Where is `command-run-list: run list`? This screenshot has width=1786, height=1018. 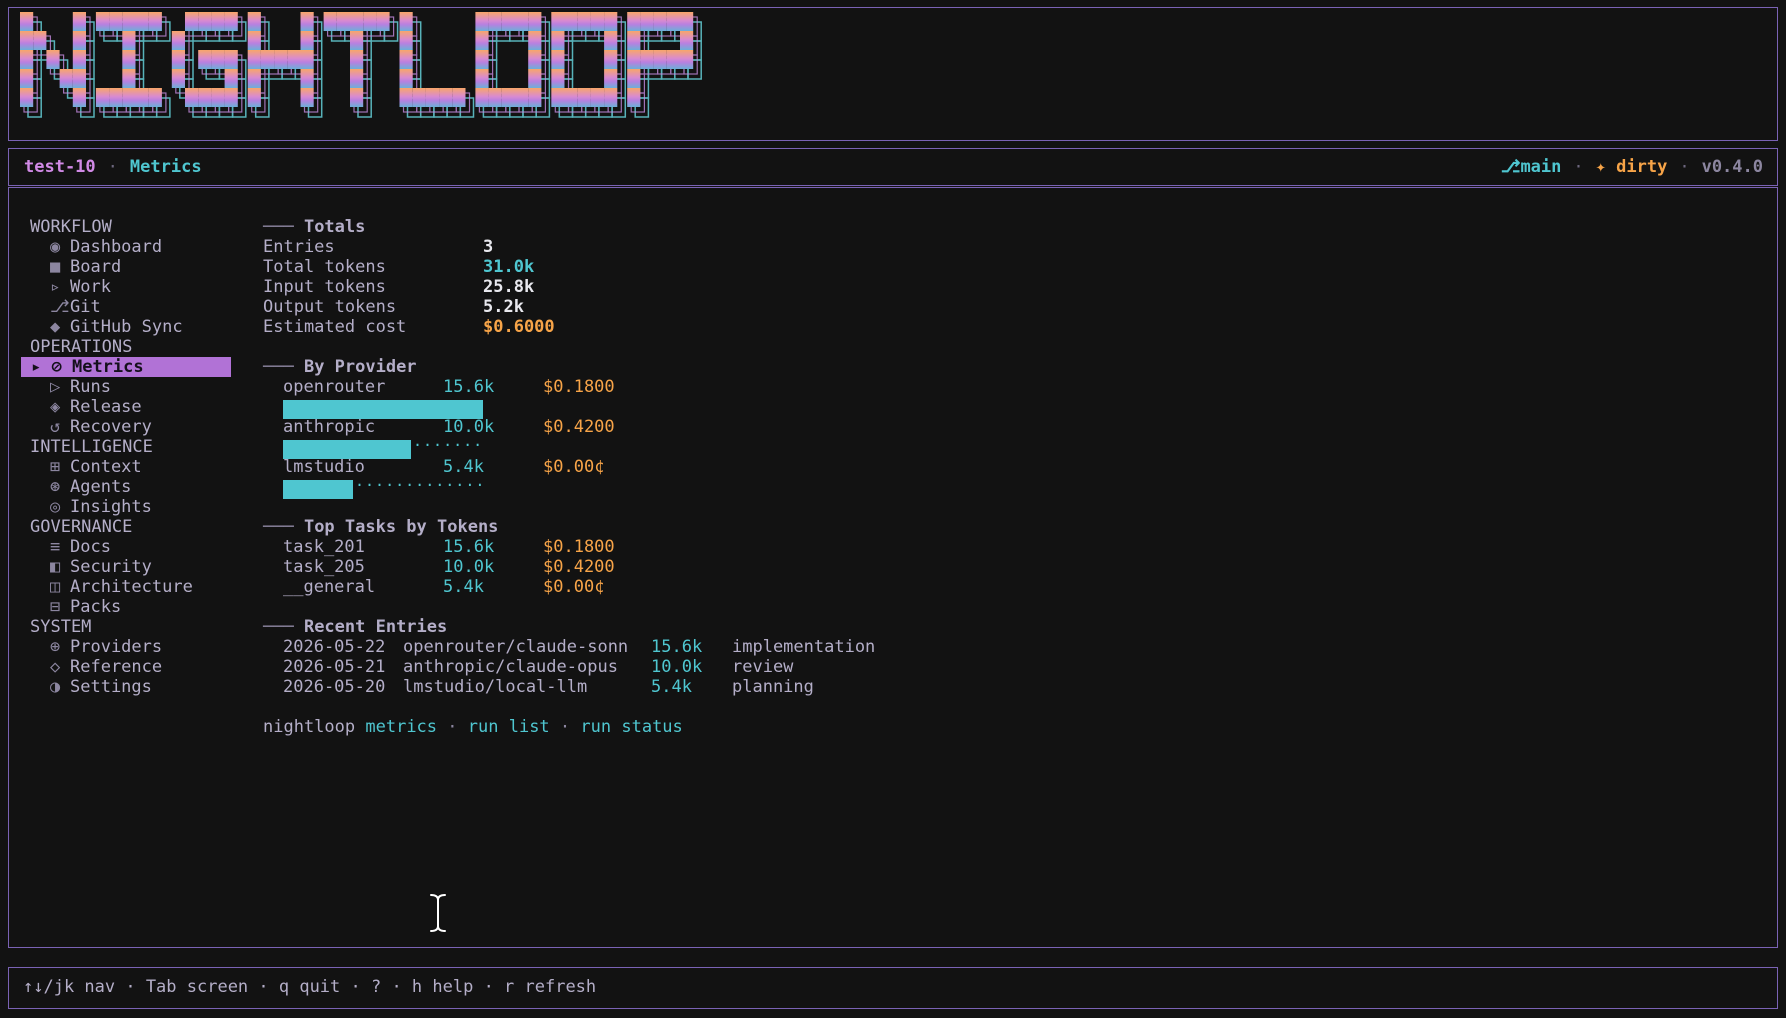
command-run-list: run list is located at coordinates (509, 727).